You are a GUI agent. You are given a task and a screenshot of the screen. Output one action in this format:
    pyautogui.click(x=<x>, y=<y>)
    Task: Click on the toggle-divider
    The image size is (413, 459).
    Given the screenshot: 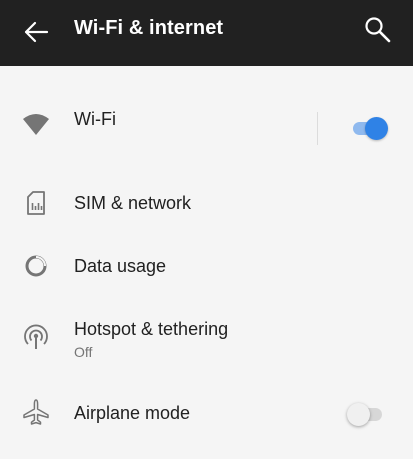 What is the action you would take?
    pyautogui.click(x=317, y=128)
    